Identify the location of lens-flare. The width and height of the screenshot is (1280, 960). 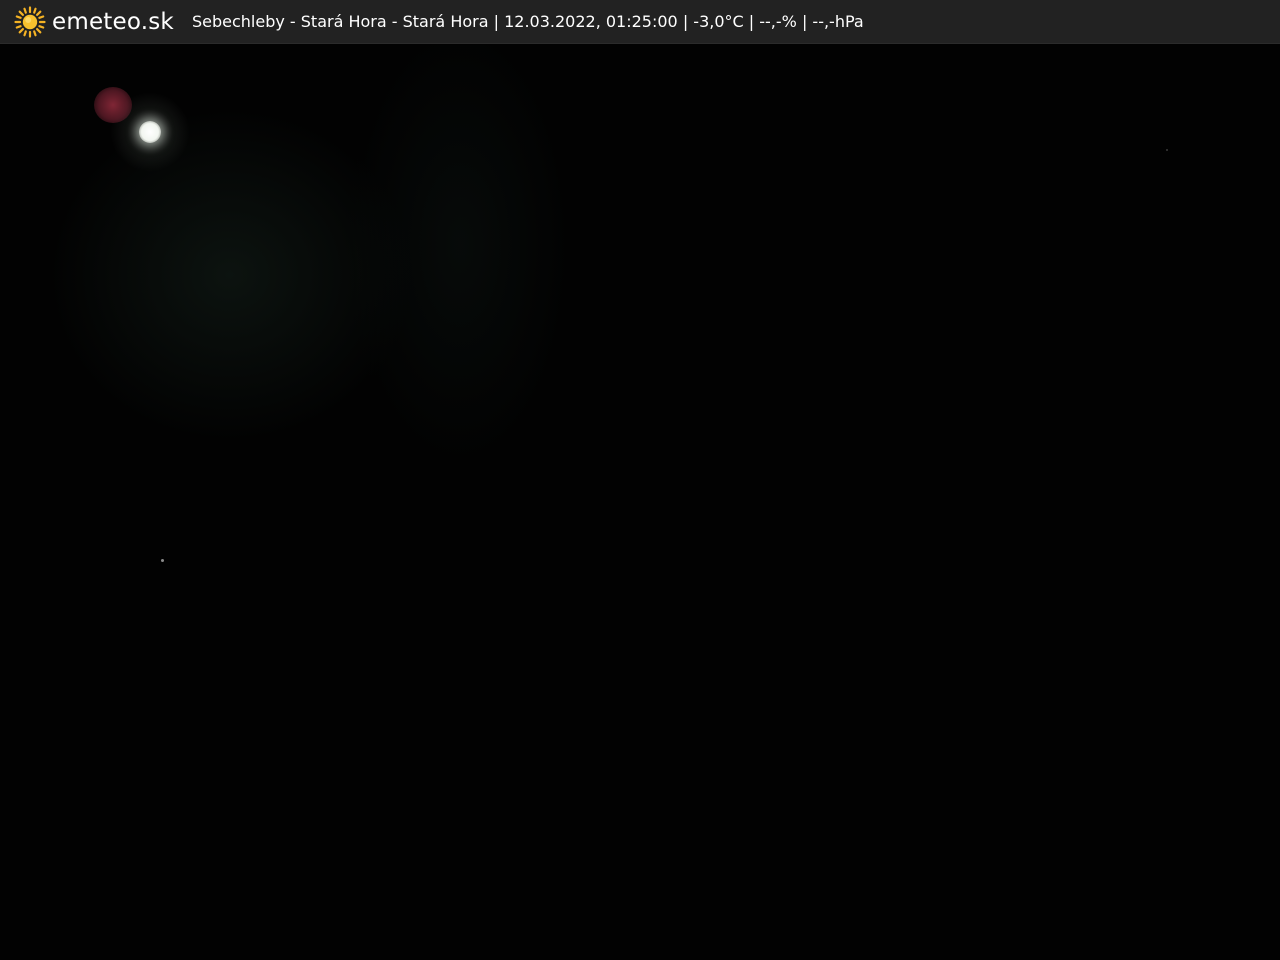
(113, 105).